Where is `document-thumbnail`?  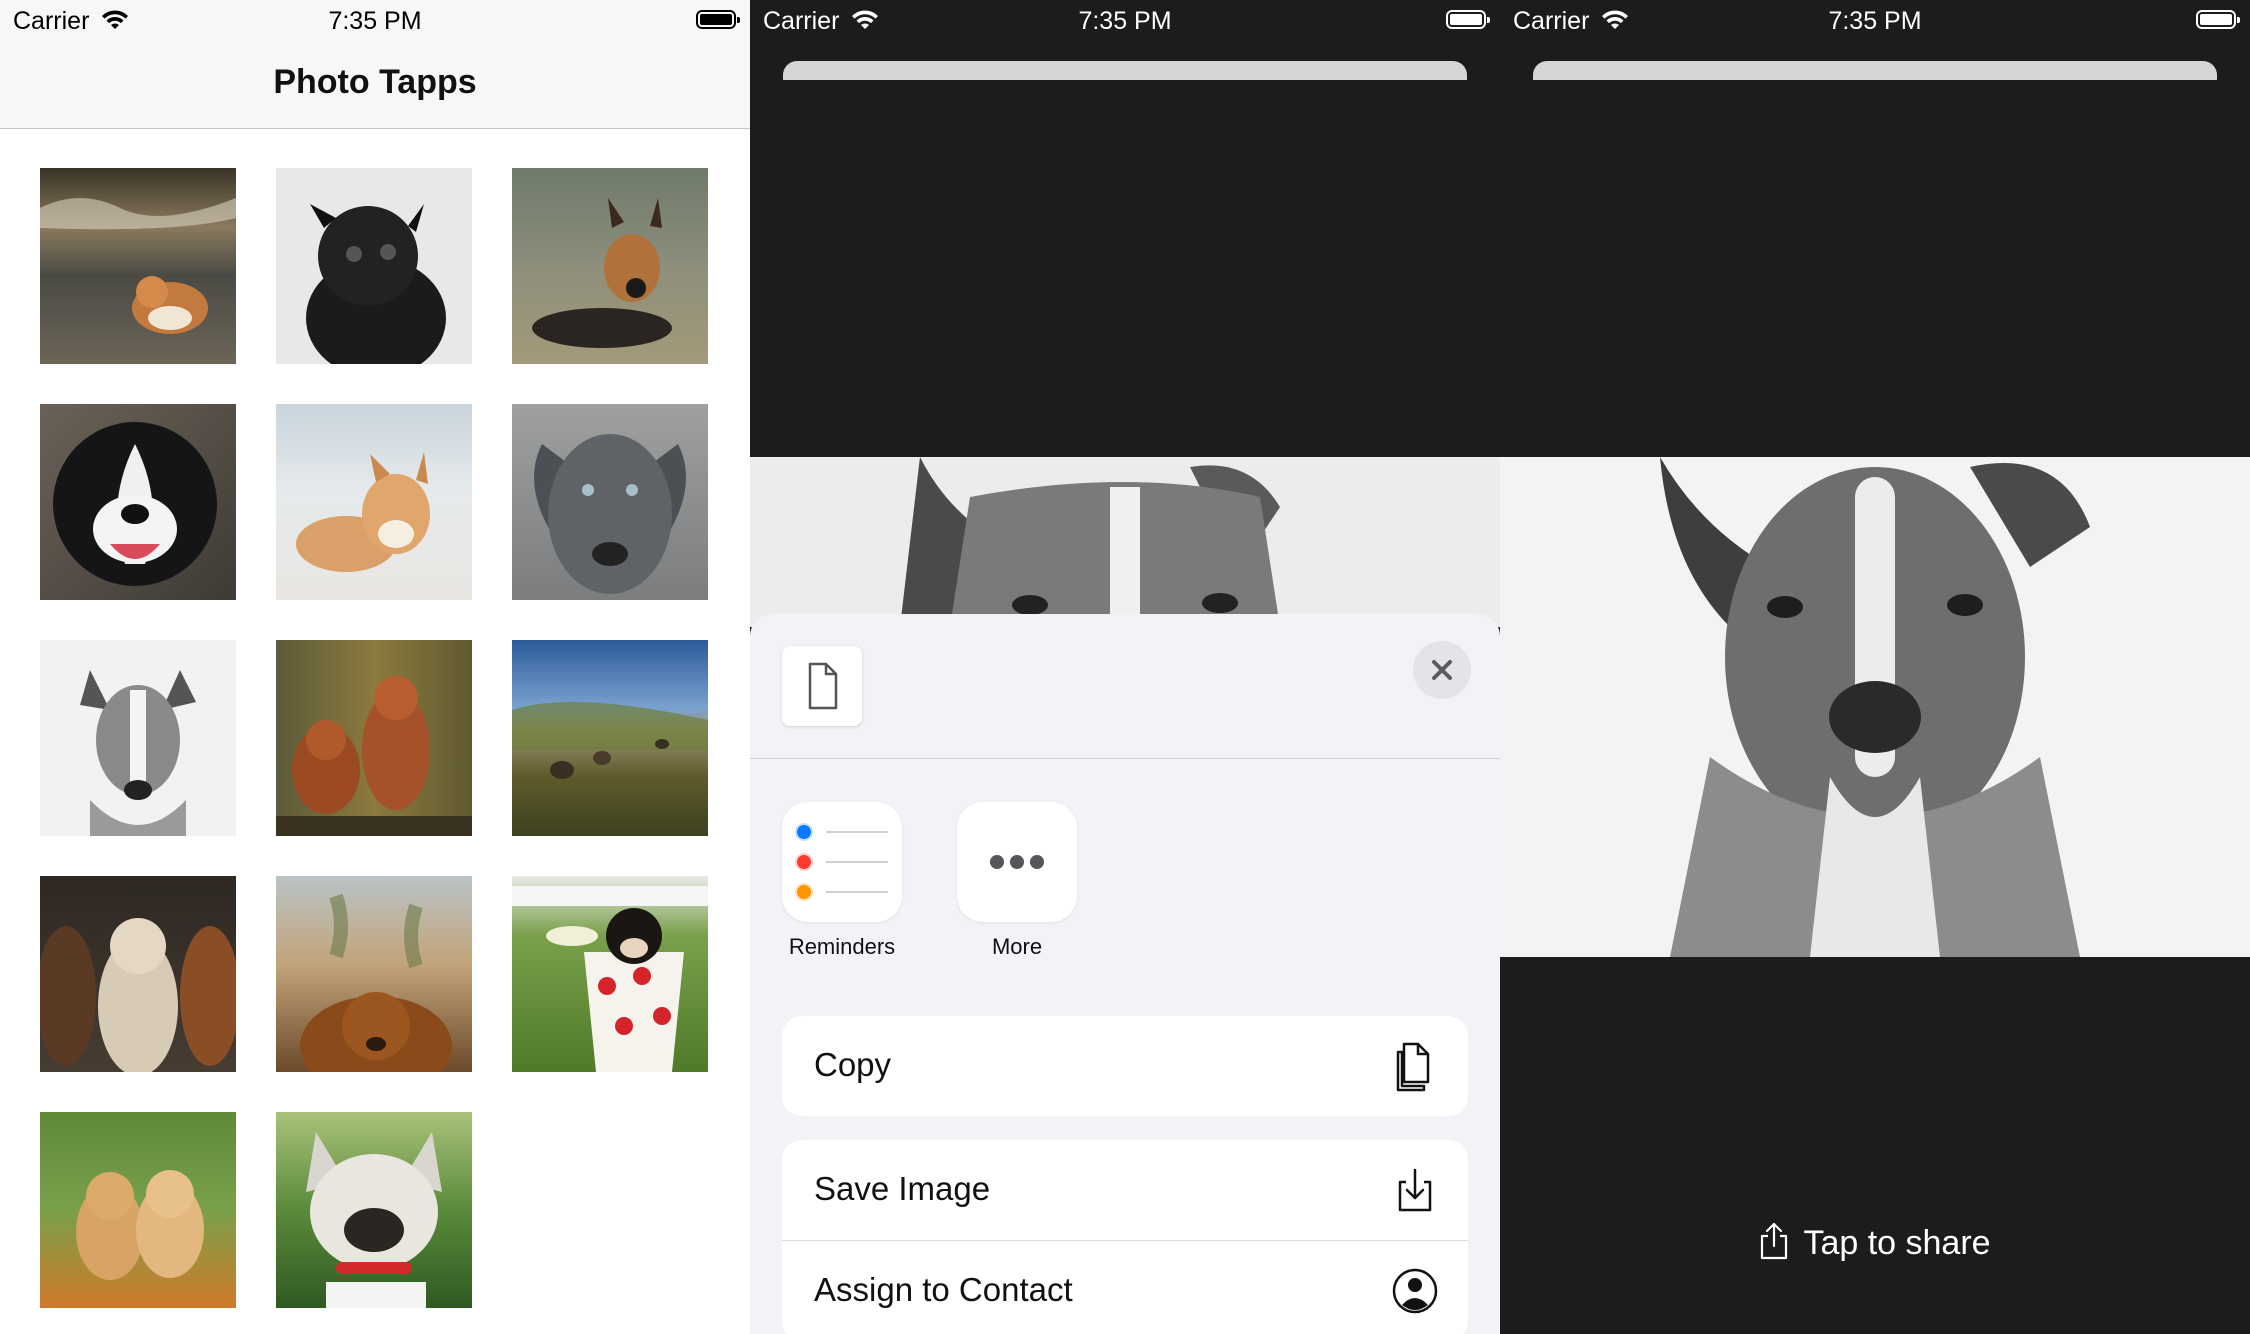 document-thumbnail is located at coordinates (822, 686).